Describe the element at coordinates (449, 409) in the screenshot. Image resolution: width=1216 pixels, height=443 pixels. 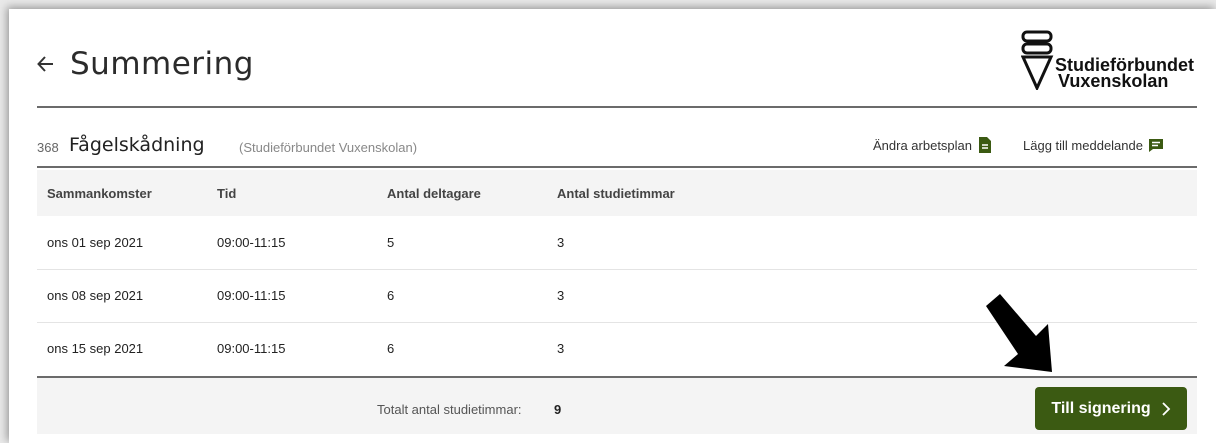
I see `total-hours-label: Totalt antal studietimmar:` at that location.